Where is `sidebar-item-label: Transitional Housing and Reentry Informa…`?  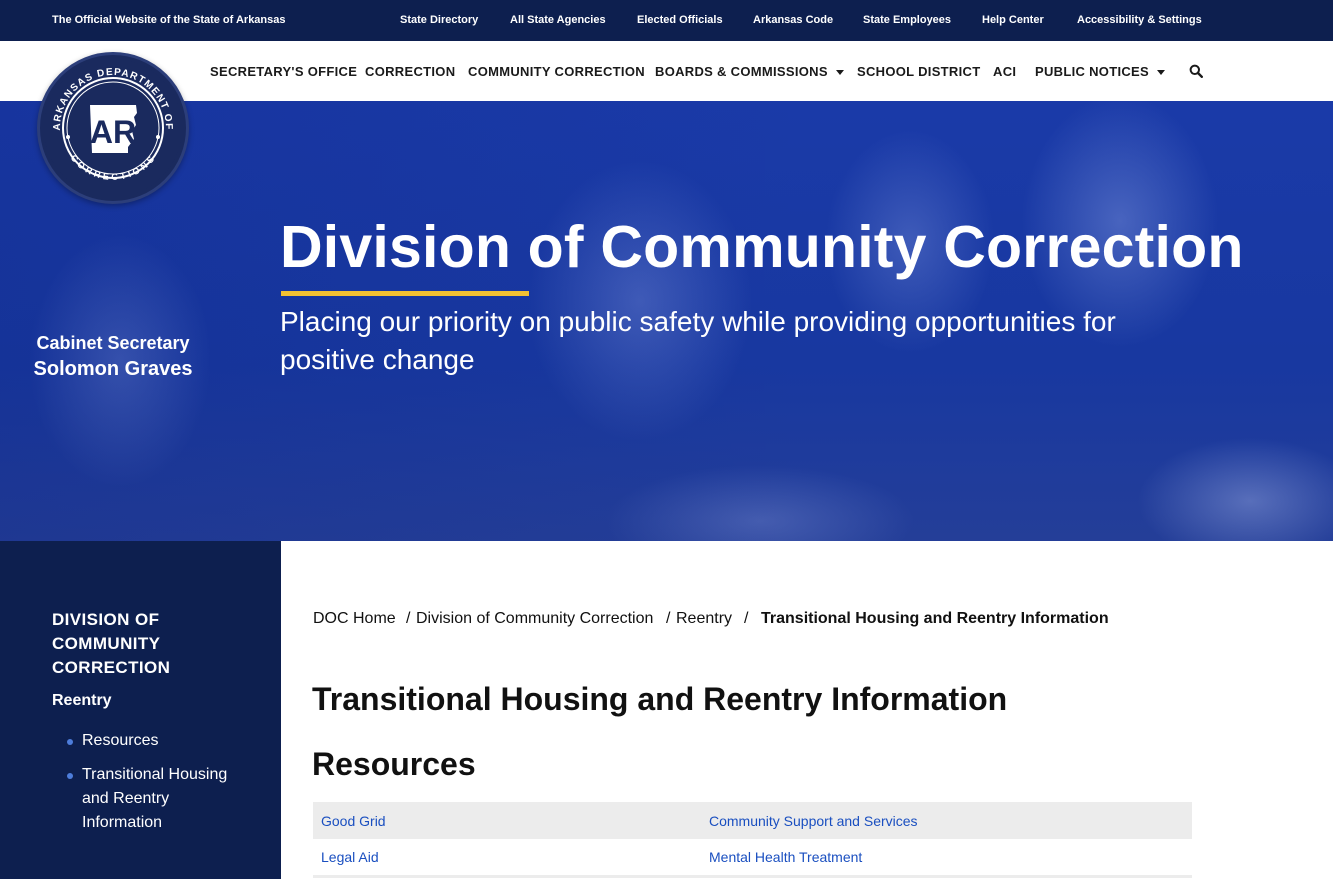 sidebar-item-label: Transitional Housing and Reentry Informa… is located at coordinates (155, 798).